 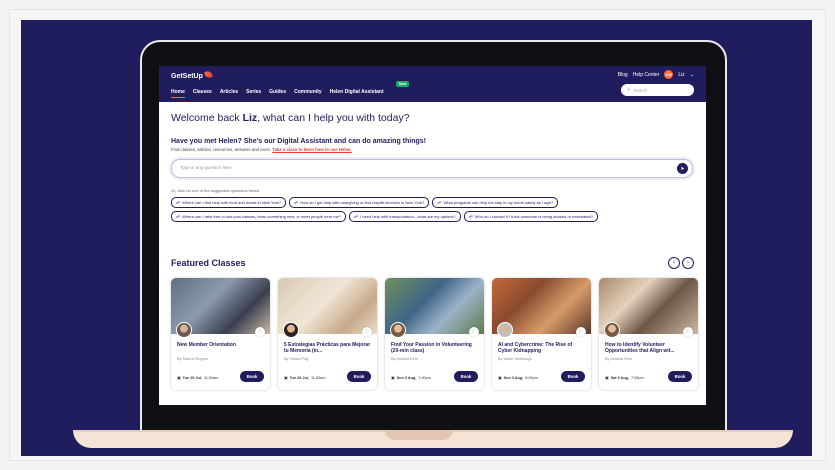 What do you see at coordinates (531, 377) in the screenshot?
I see `class-time: 8:00pm` at bounding box center [531, 377].